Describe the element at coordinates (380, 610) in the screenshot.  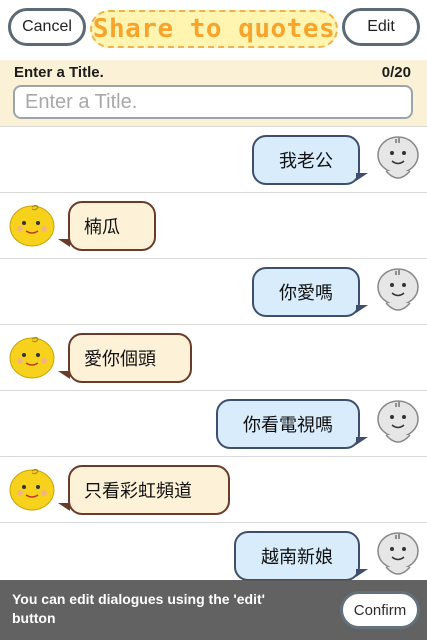
I see `confirm-button: Confirm` at that location.